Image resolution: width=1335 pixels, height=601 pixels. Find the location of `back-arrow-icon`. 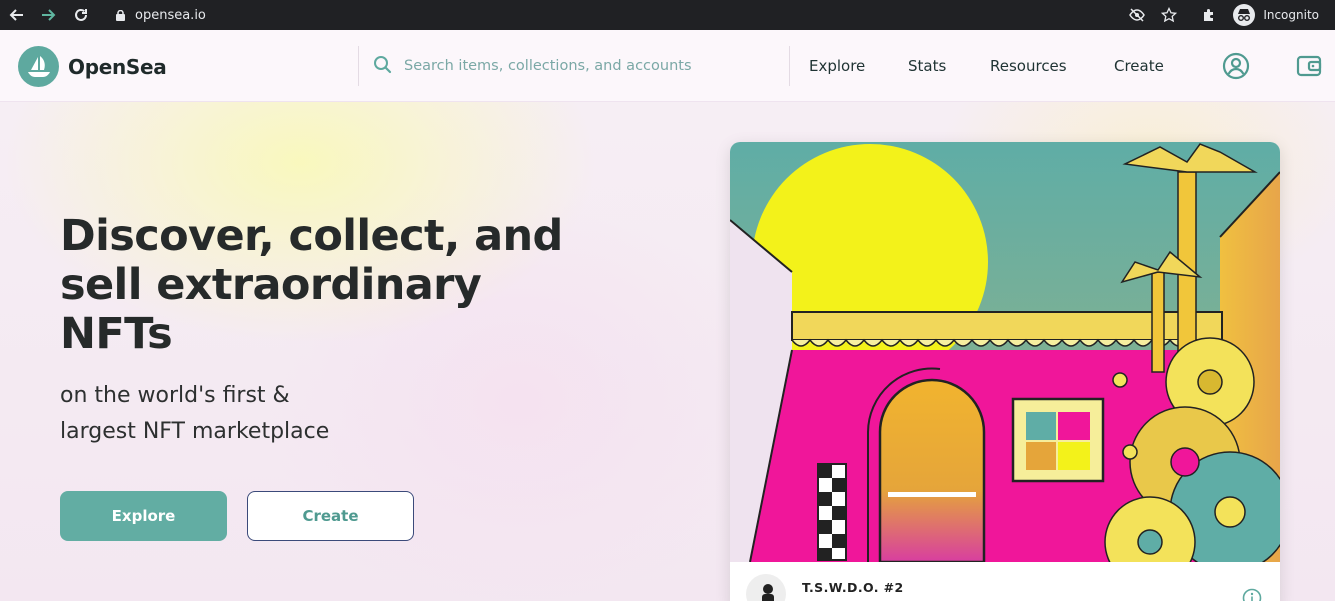

back-arrow-icon is located at coordinates (17, 15).